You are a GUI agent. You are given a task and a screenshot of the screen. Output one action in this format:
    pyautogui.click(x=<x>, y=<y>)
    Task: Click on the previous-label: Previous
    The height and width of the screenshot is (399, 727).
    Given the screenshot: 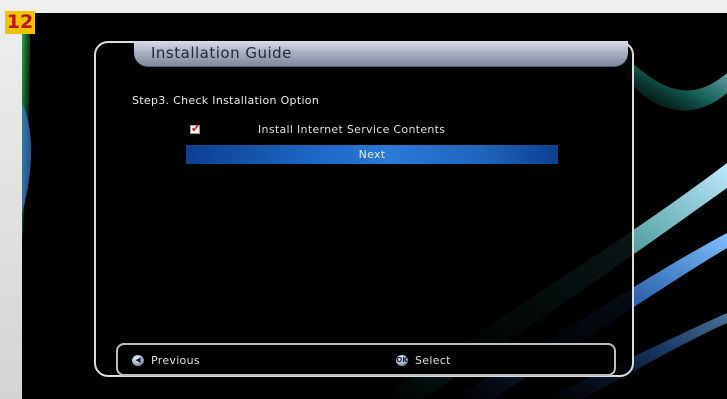 What is the action you would take?
    pyautogui.click(x=175, y=360)
    